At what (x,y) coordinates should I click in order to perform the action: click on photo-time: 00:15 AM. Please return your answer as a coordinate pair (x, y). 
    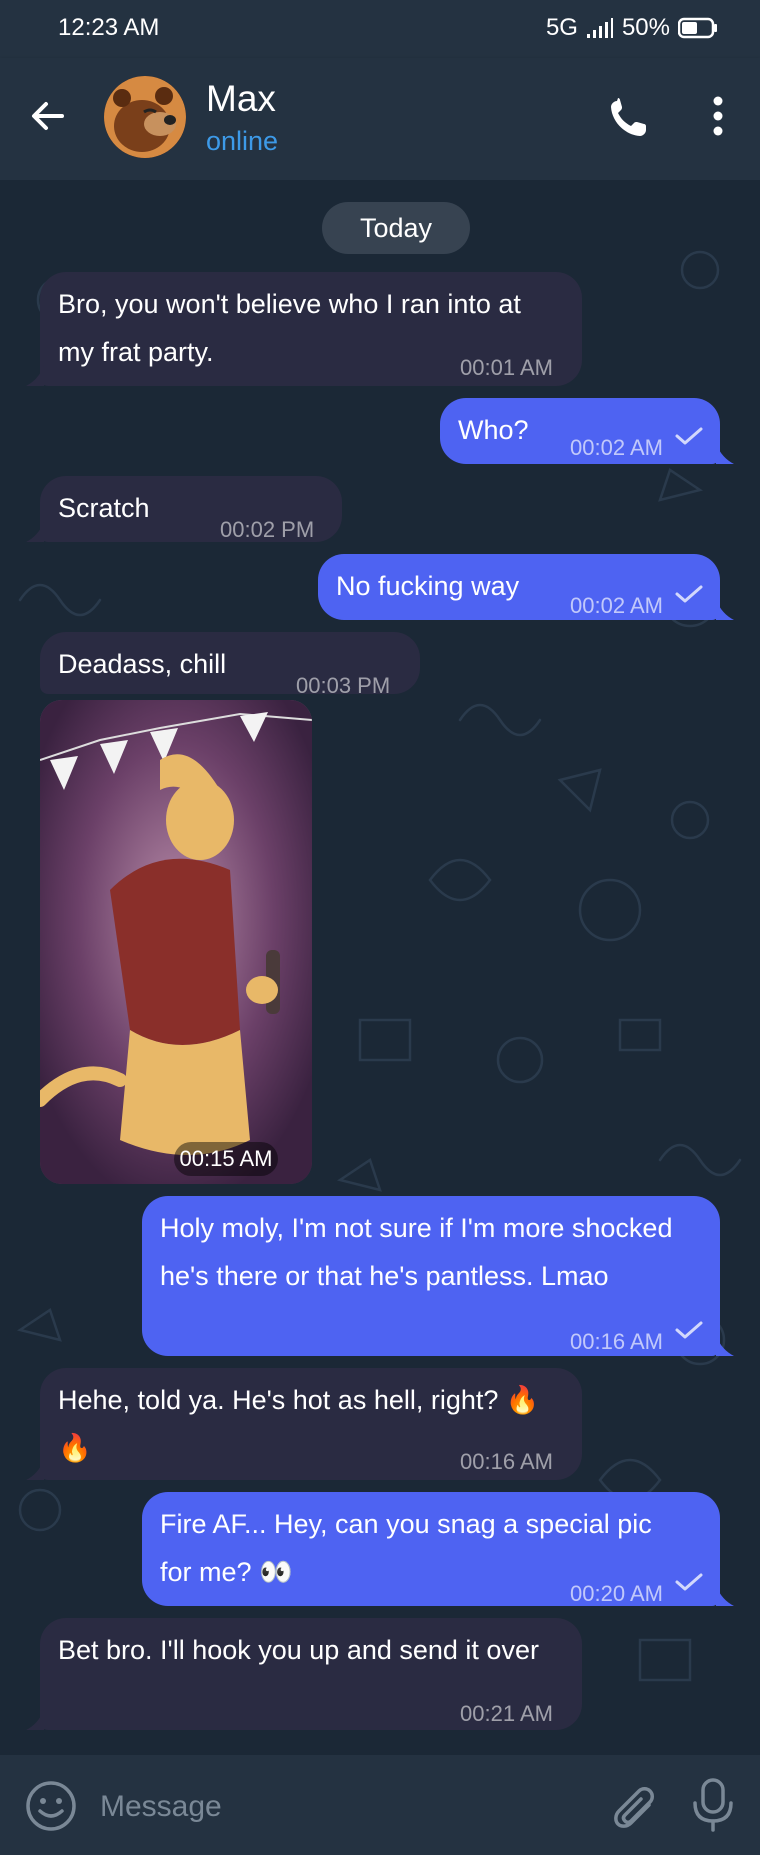
    Looking at the image, I should click on (226, 1159).